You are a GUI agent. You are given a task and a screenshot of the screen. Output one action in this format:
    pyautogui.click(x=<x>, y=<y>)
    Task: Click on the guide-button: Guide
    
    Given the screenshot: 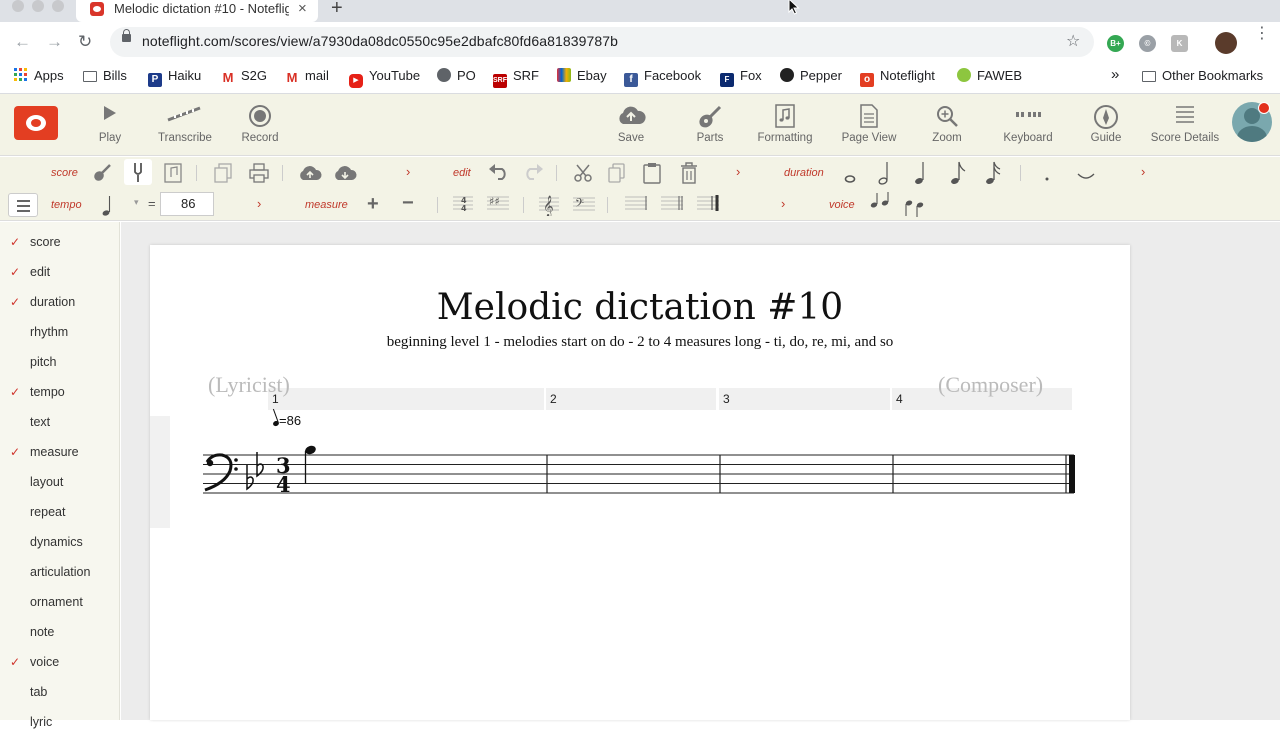 What is the action you would take?
    pyautogui.click(x=1106, y=125)
    